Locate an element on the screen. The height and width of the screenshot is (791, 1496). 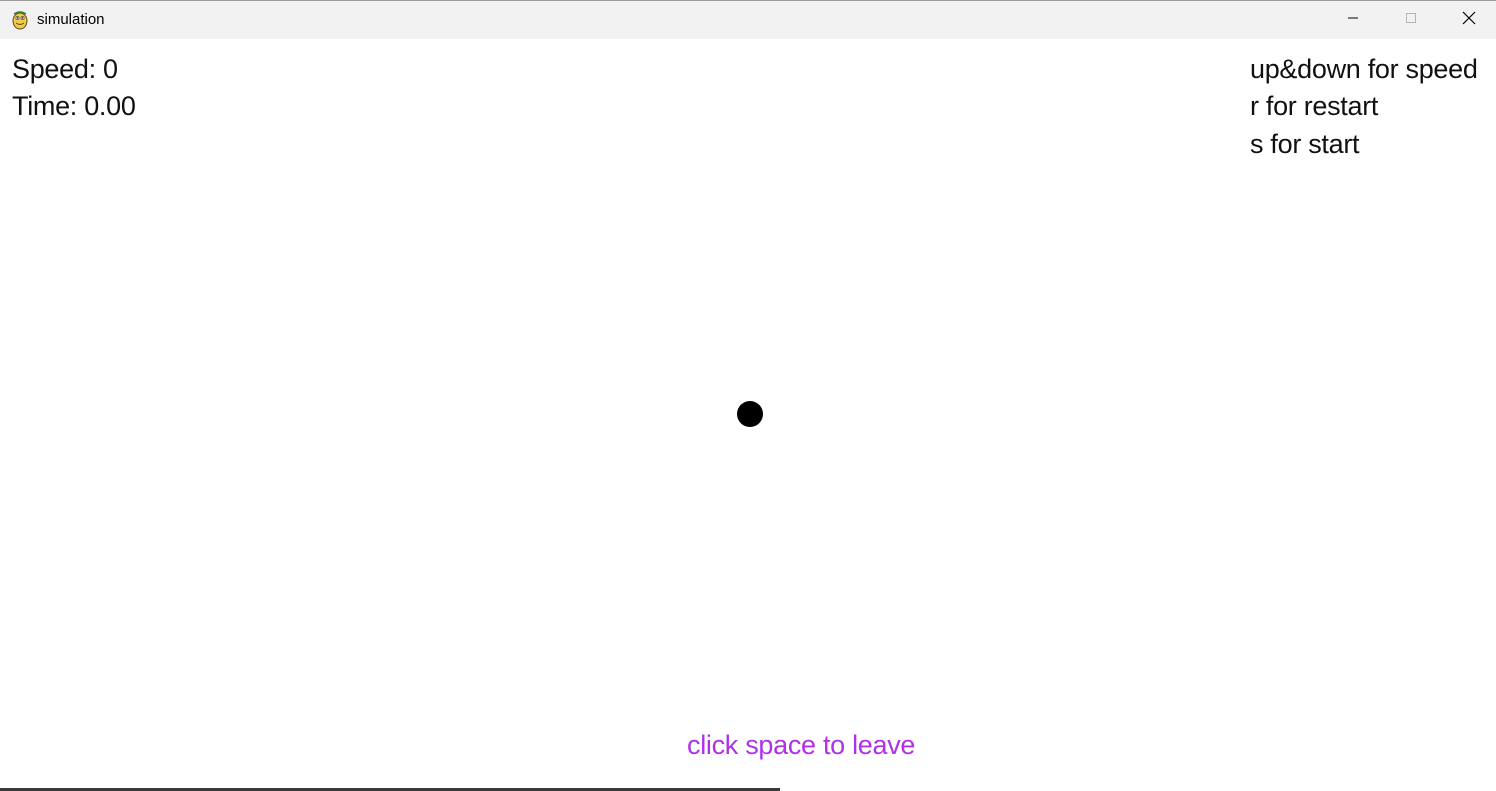
speed-readout: Speed: 0 is located at coordinates (65, 69).